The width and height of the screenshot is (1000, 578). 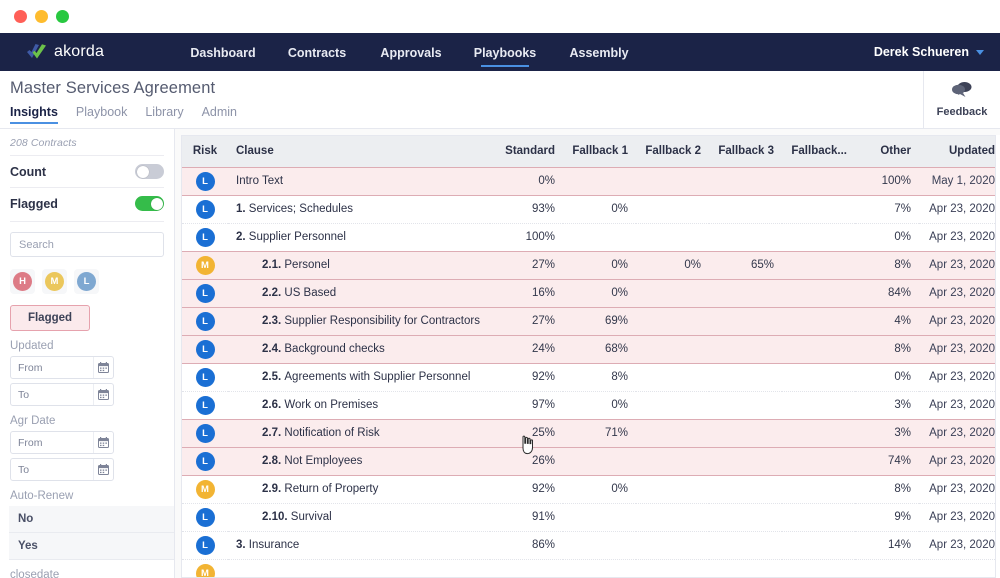 What do you see at coordinates (34, 114) in the screenshot?
I see `tab-insights: Insights` at bounding box center [34, 114].